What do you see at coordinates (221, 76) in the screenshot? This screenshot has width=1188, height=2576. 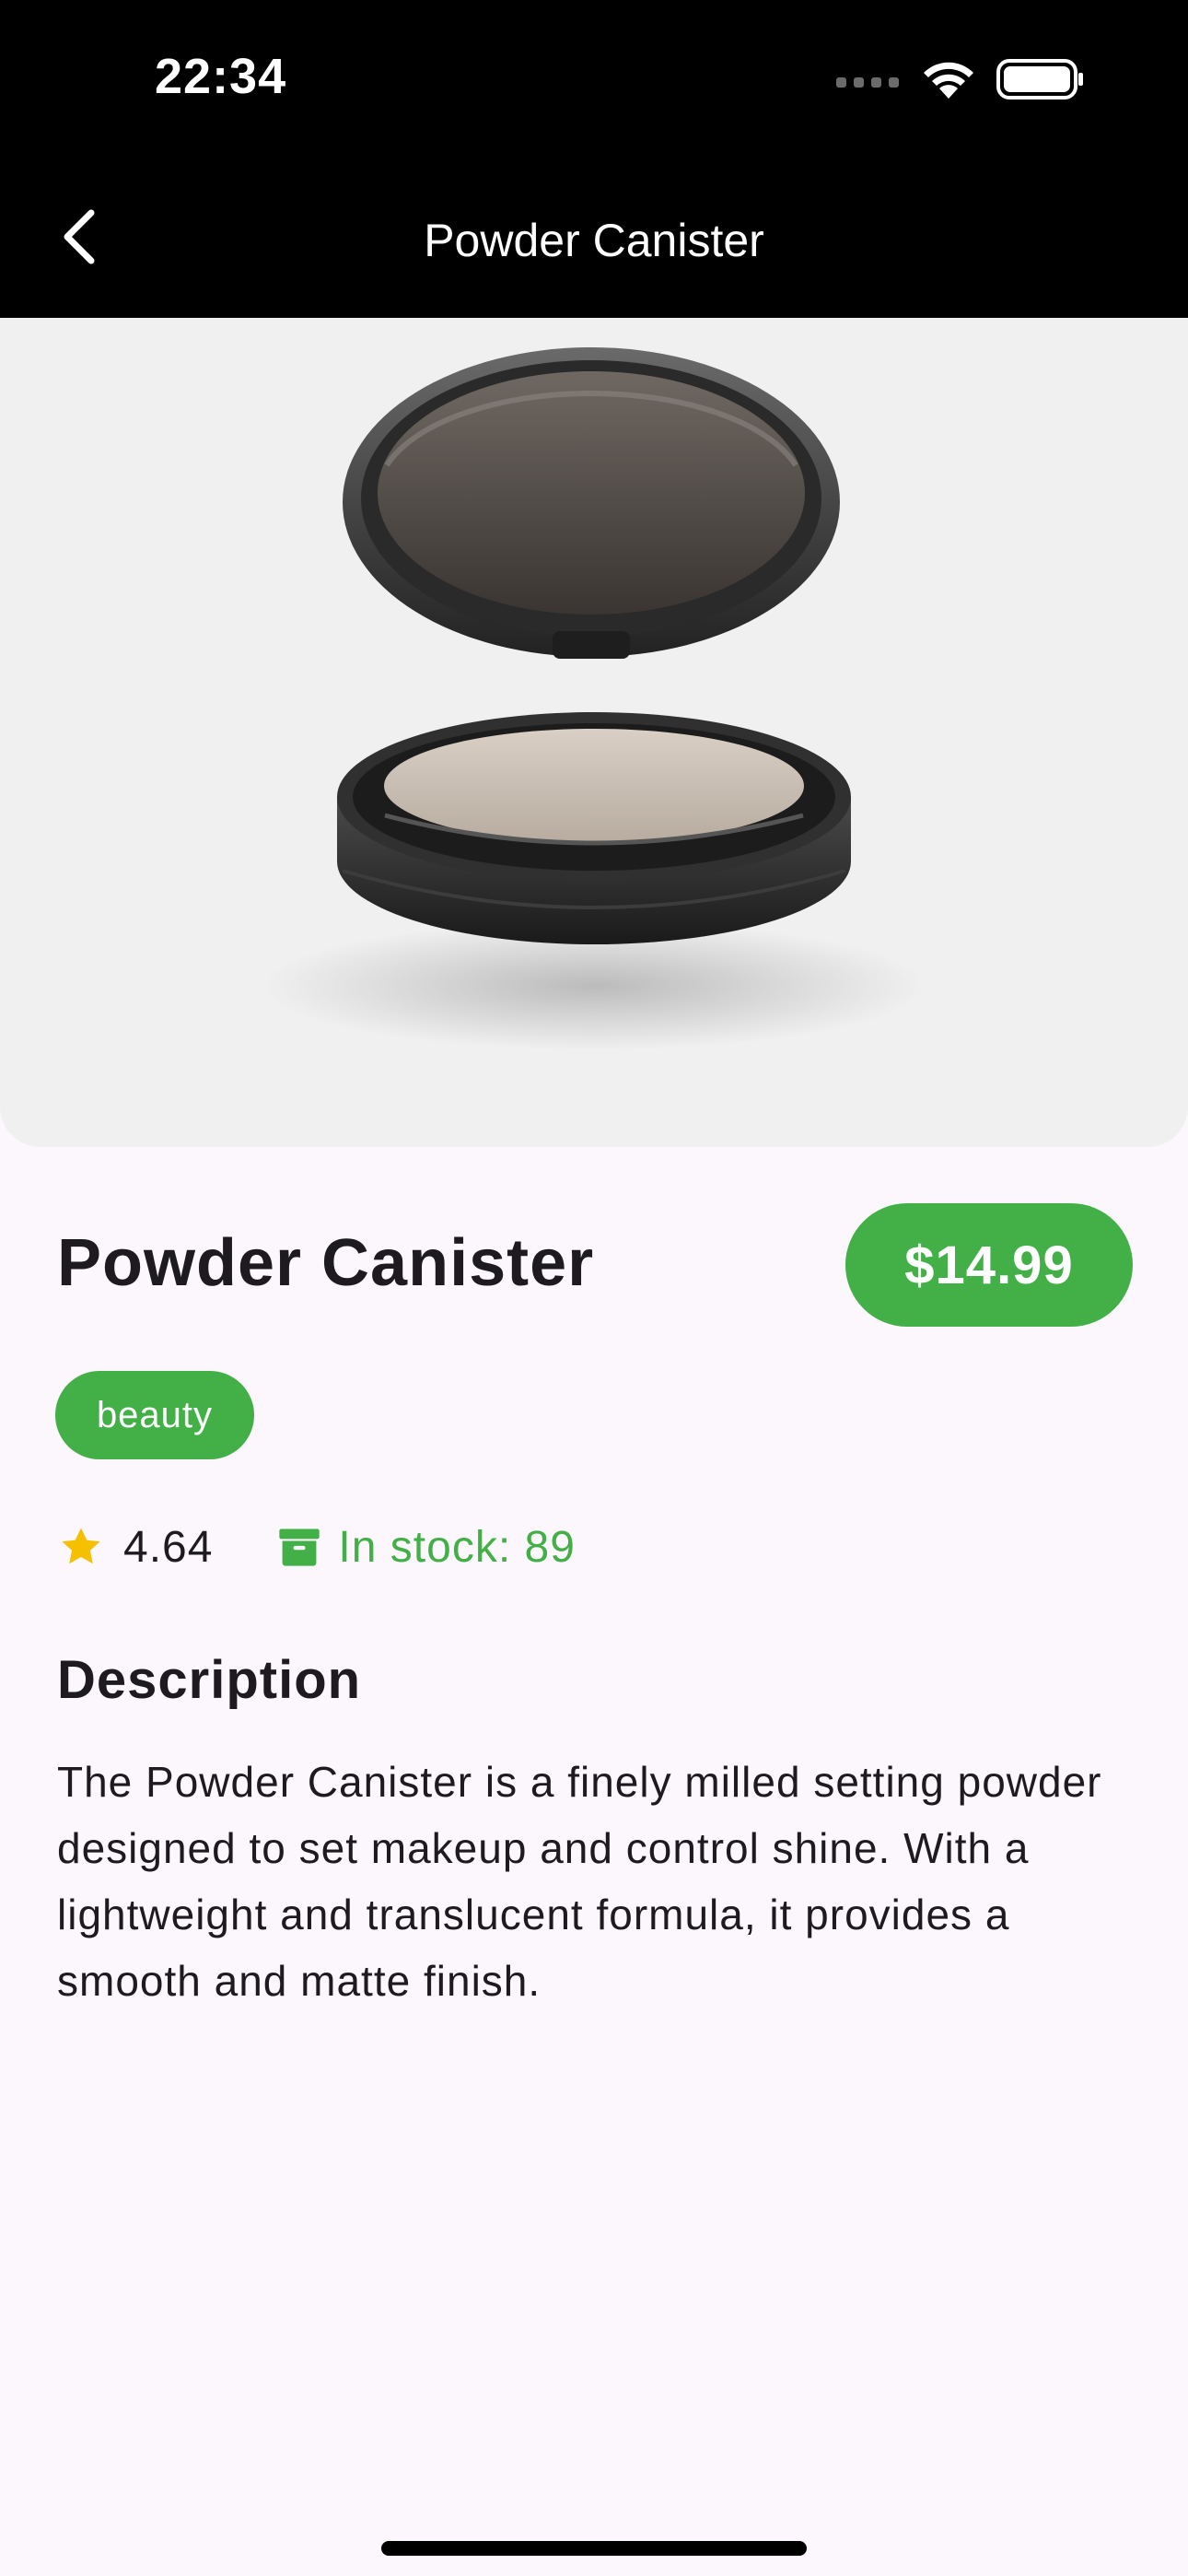 I see `status-time: 22:34` at bounding box center [221, 76].